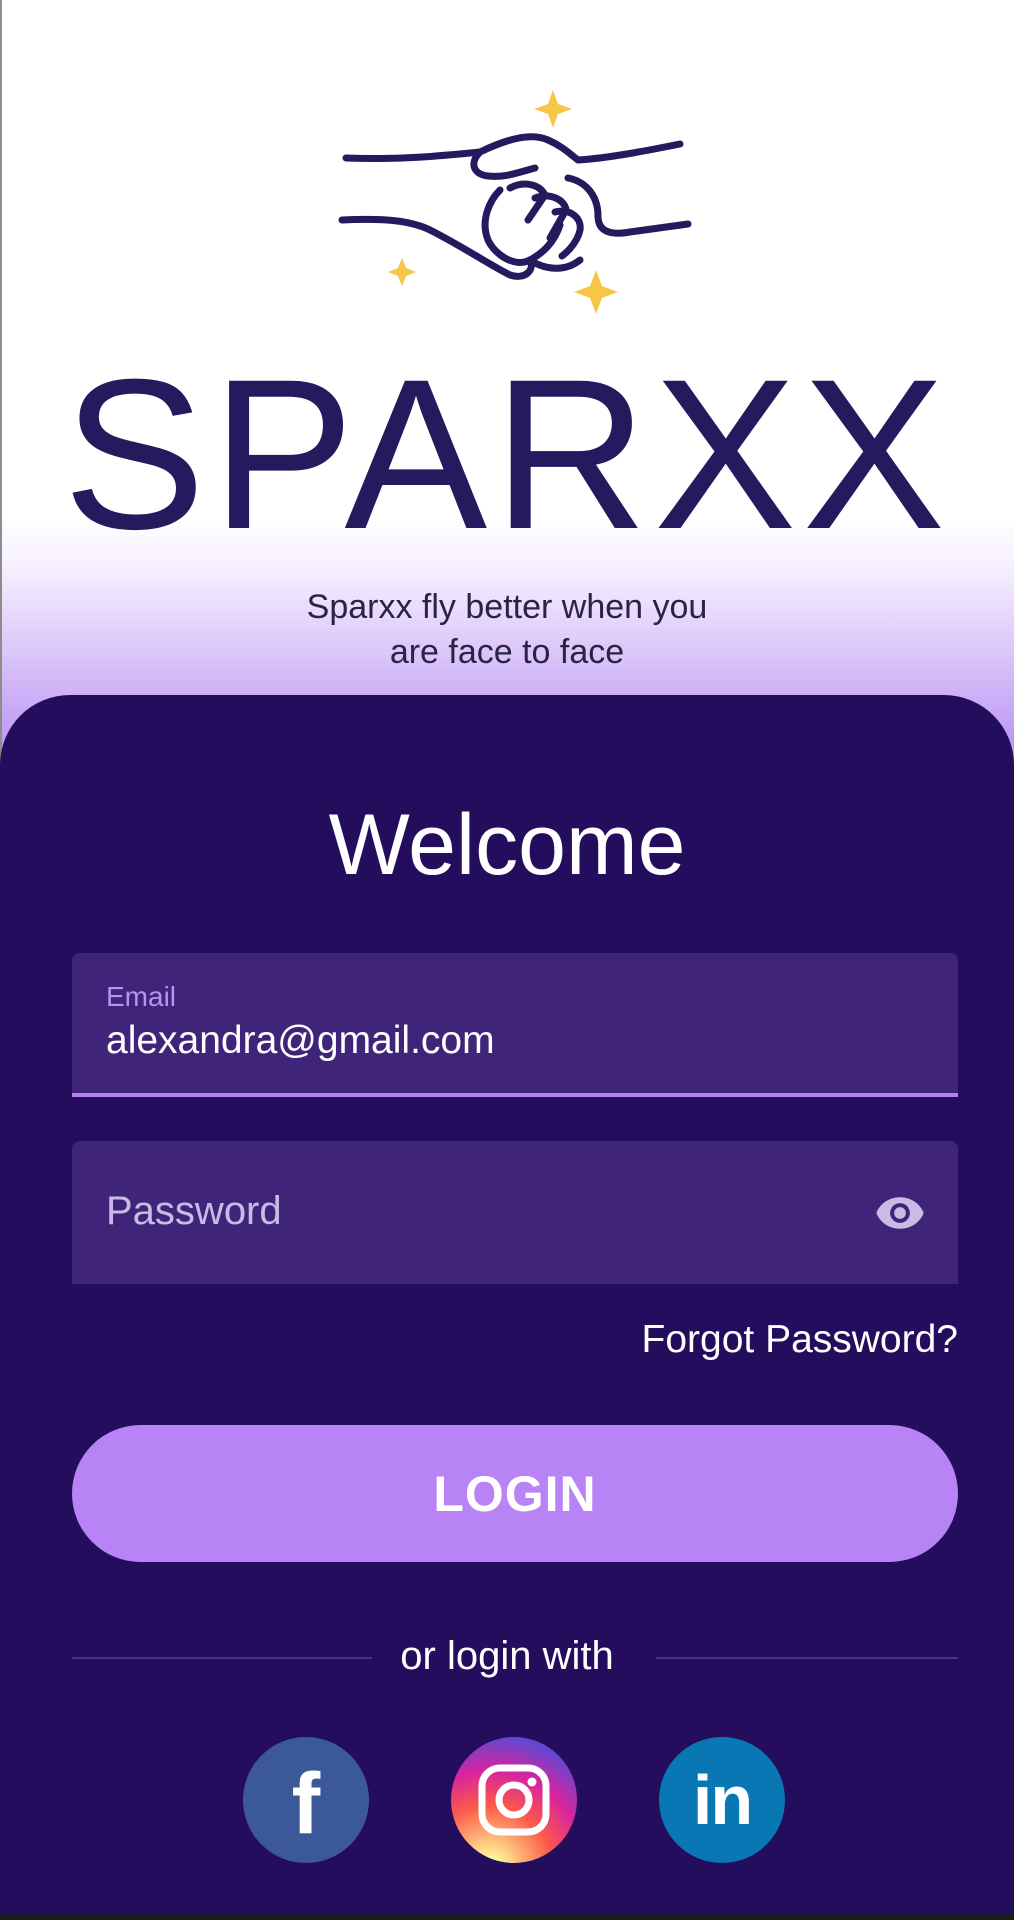 The width and height of the screenshot is (1014, 1920). I want to click on welcome-title: Welcome, so click(507, 845).